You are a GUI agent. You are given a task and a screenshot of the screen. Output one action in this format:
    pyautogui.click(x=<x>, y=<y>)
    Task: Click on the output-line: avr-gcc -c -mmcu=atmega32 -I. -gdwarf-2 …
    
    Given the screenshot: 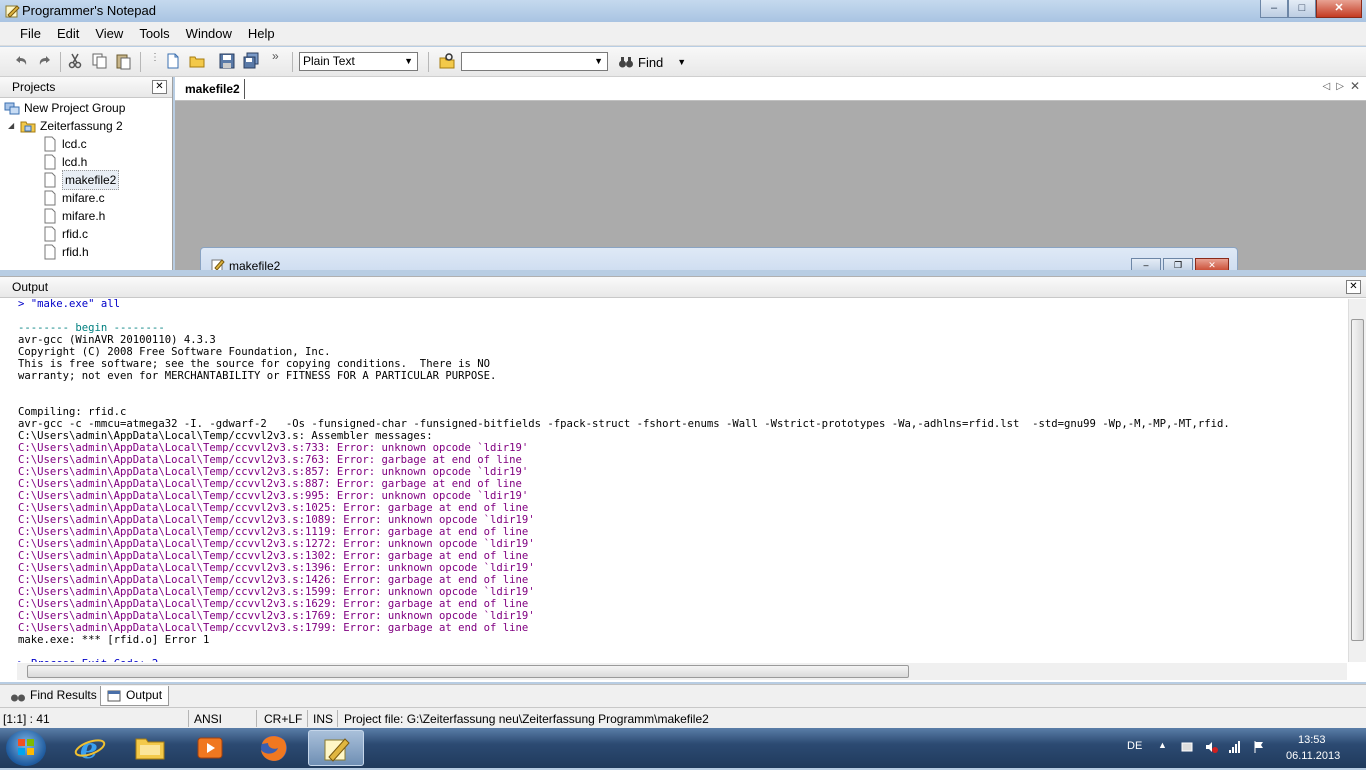 What is the action you would take?
    pyautogui.click(x=624, y=424)
    